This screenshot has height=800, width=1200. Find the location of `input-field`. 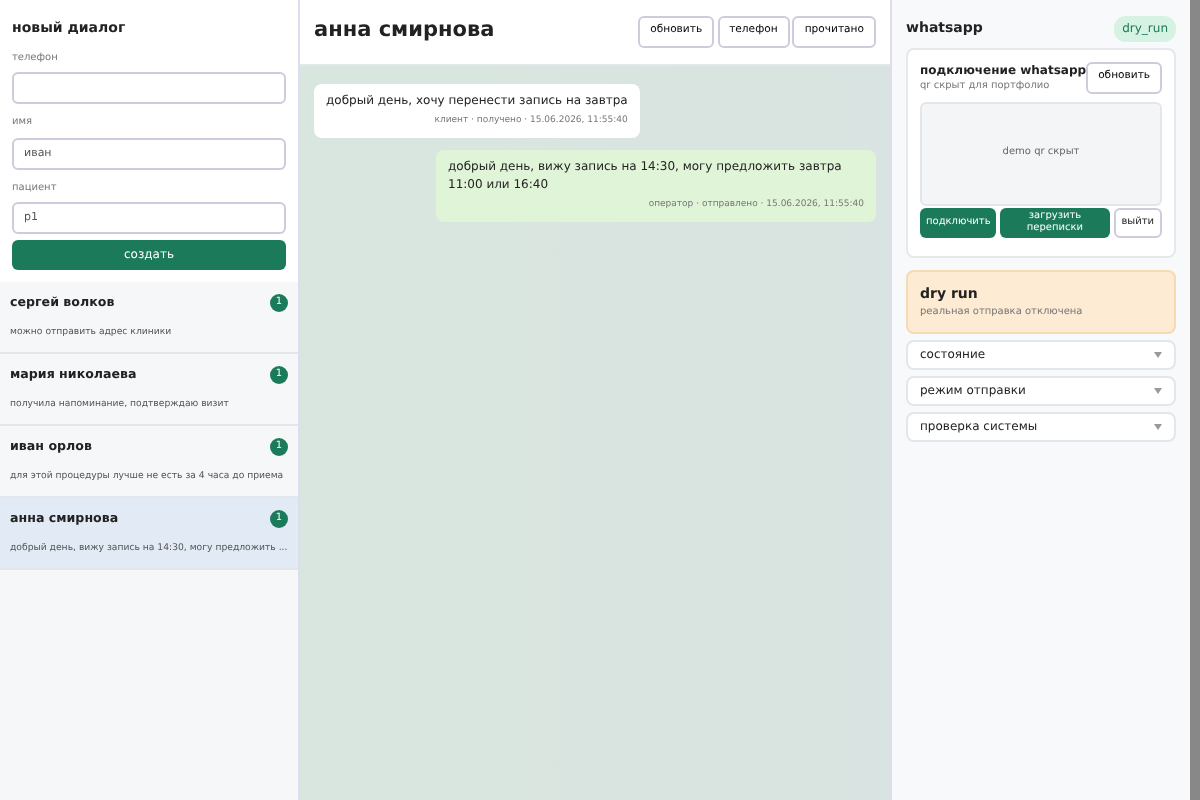

input-field is located at coordinates (149, 88).